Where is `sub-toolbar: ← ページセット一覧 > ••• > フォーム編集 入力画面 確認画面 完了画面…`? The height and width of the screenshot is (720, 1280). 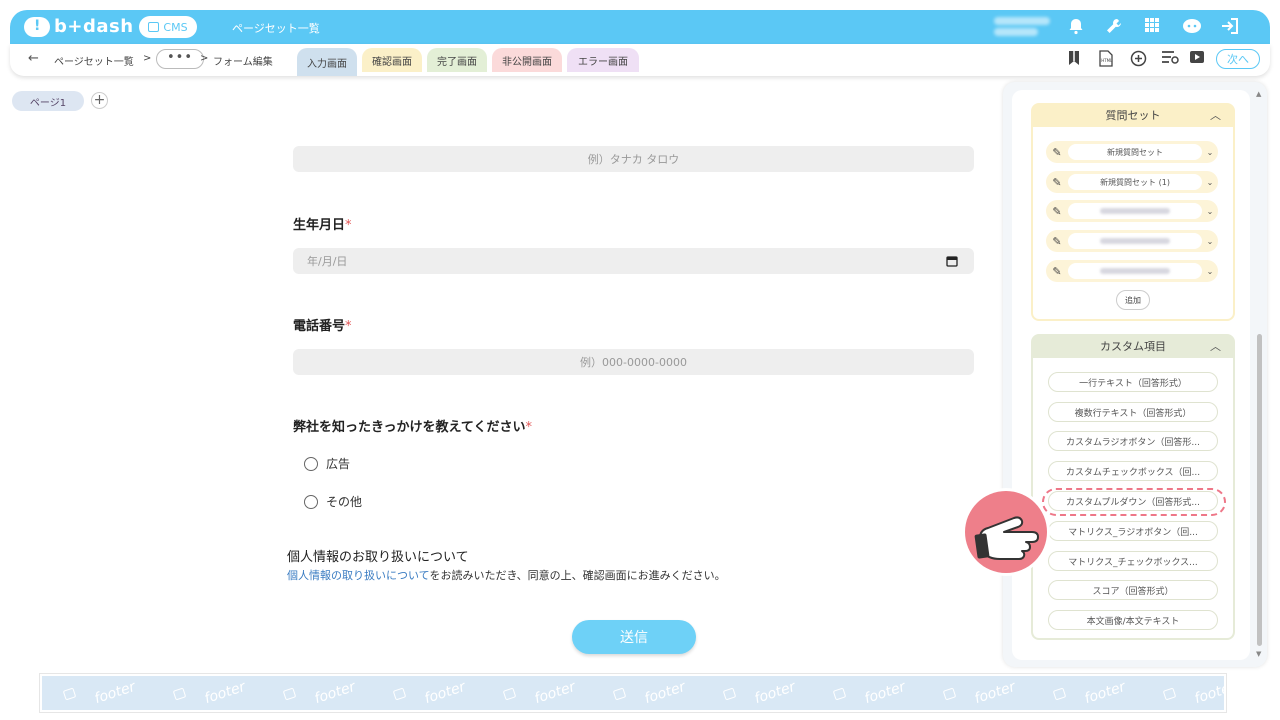 sub-toolbar: ← ページセット一覧 > ••• > フォーム編集 入力画面 確認画面 完了画面… is located at coordinates (640, 60).